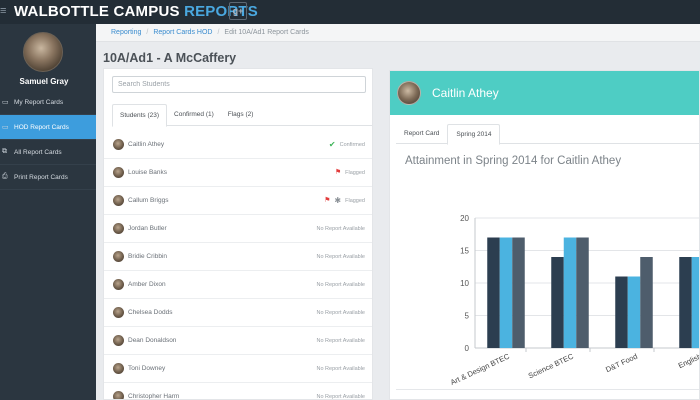 The image size is (700, 400). What do you see at coordinates (464, 218) in the screenshot?
I see `y-tick-label: 20` at bounding box center [464, 218].